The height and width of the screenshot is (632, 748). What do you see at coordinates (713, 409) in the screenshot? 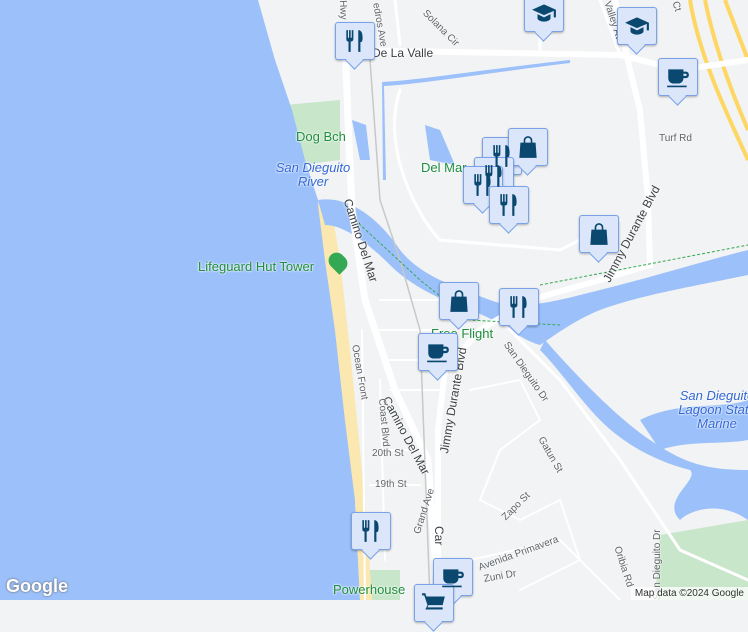
I see `lagoon-label: San Dieguito Lagoon State Marine` at bounding box center [713, 409].